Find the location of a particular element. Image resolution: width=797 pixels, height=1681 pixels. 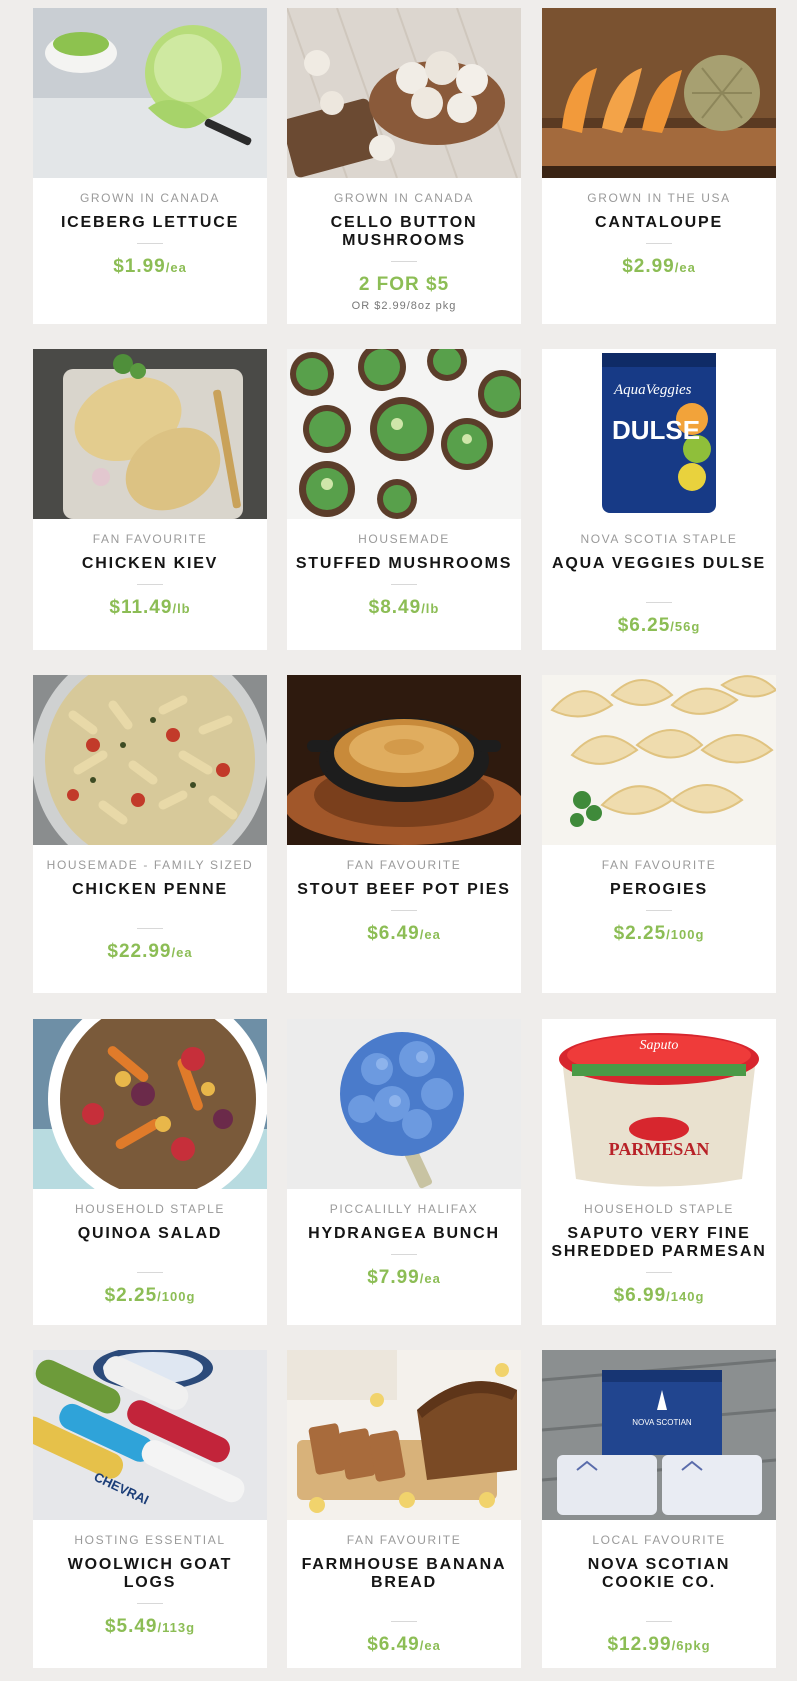

product-card: GROWN IN THE USA CANTALOUPE $2.99/ea is located at coordinates (659, 166).